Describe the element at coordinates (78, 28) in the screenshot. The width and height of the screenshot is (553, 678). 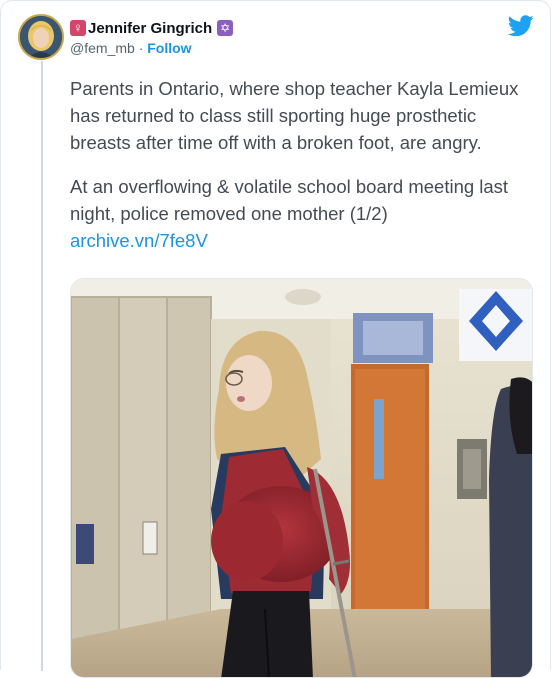
I see `venus-symbol-icon: ♀` at that location.